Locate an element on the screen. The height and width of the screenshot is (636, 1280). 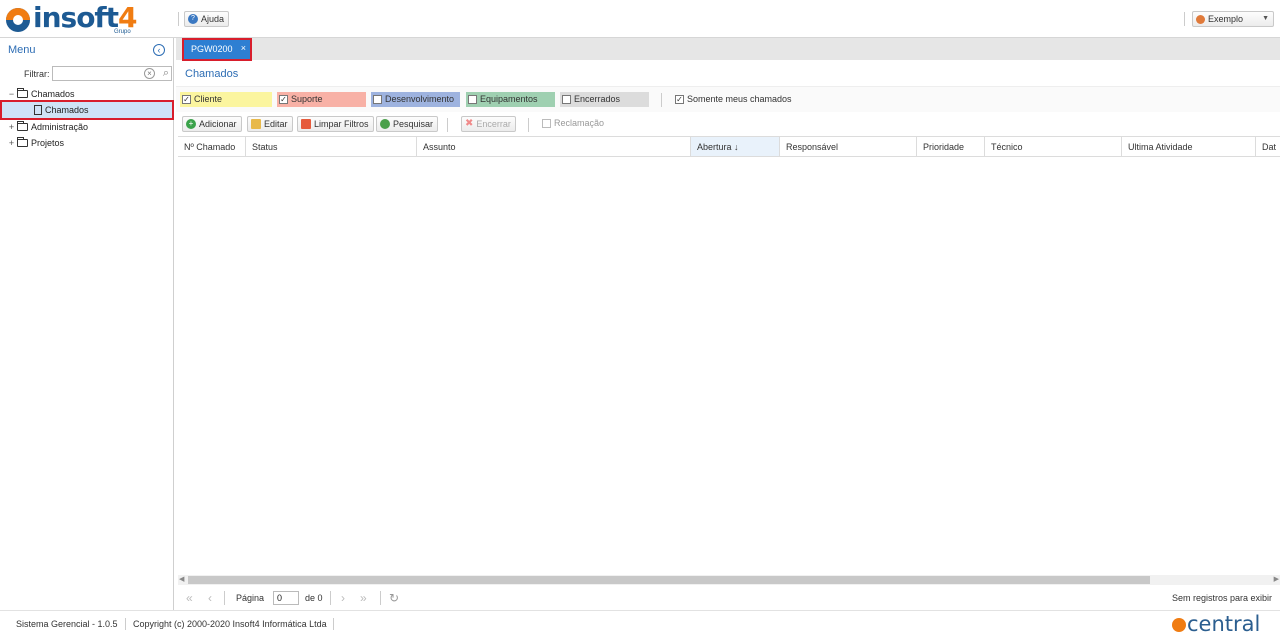
filter-somente-meus: ✓ Somente meus chamados is located at coordinates (738, 99).